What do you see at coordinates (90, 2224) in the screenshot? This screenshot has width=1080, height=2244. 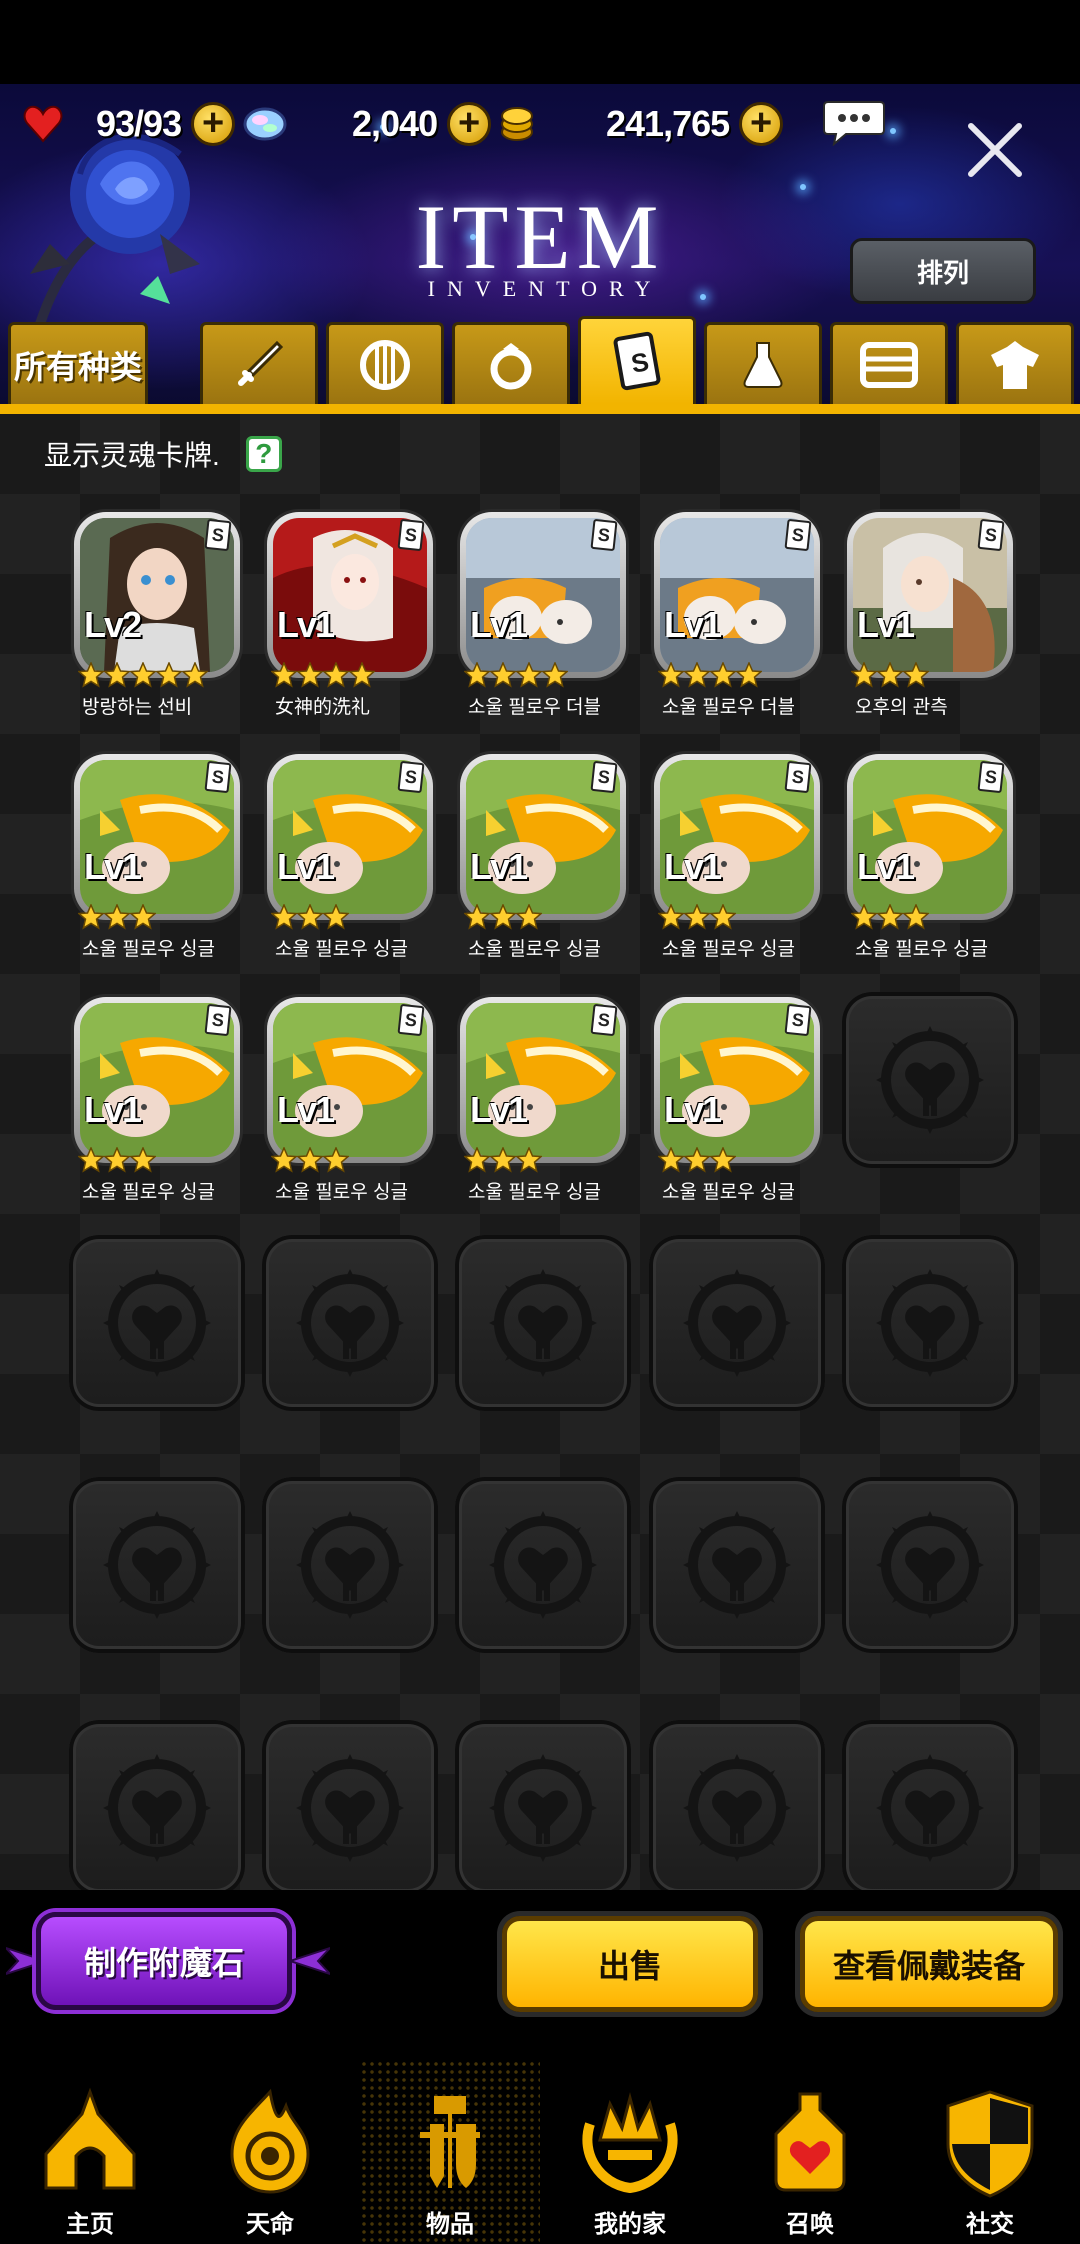 I see `nav-home-label: 主页` at bounding box center [90, 2224].